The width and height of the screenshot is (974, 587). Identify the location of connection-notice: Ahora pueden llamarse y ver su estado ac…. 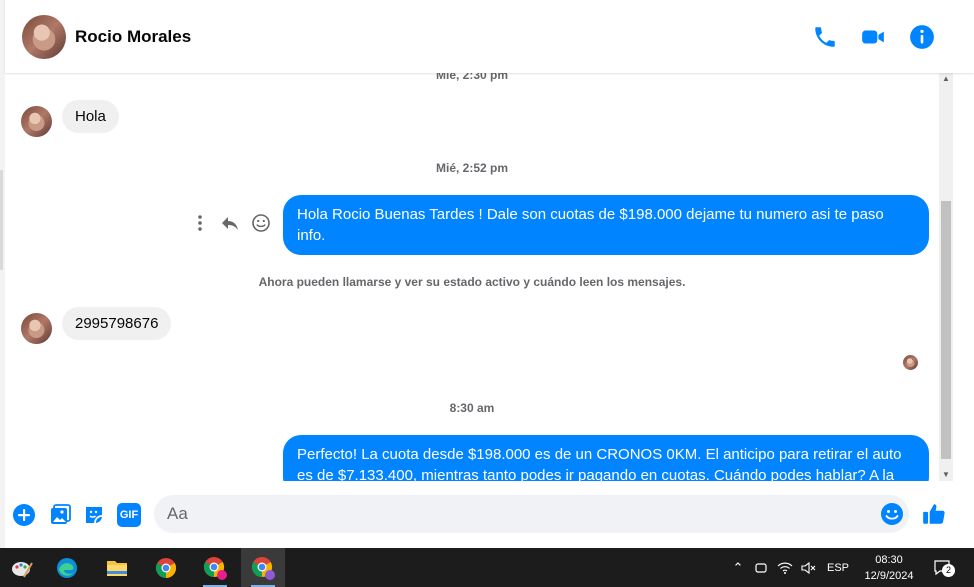
(472, 282).